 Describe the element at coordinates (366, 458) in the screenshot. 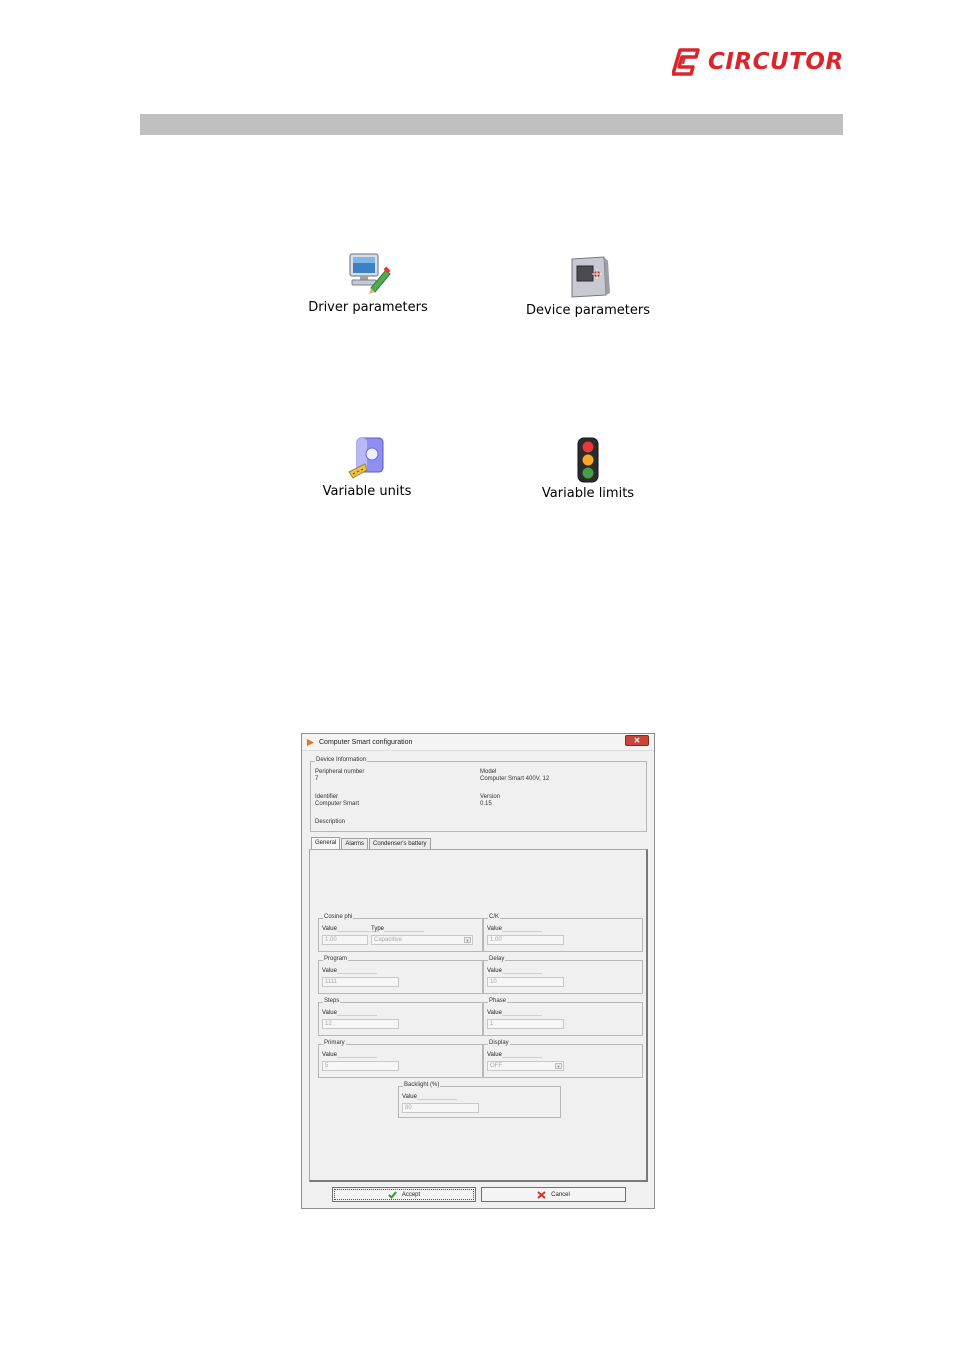

I see `unit-ruler-icon` at that location.